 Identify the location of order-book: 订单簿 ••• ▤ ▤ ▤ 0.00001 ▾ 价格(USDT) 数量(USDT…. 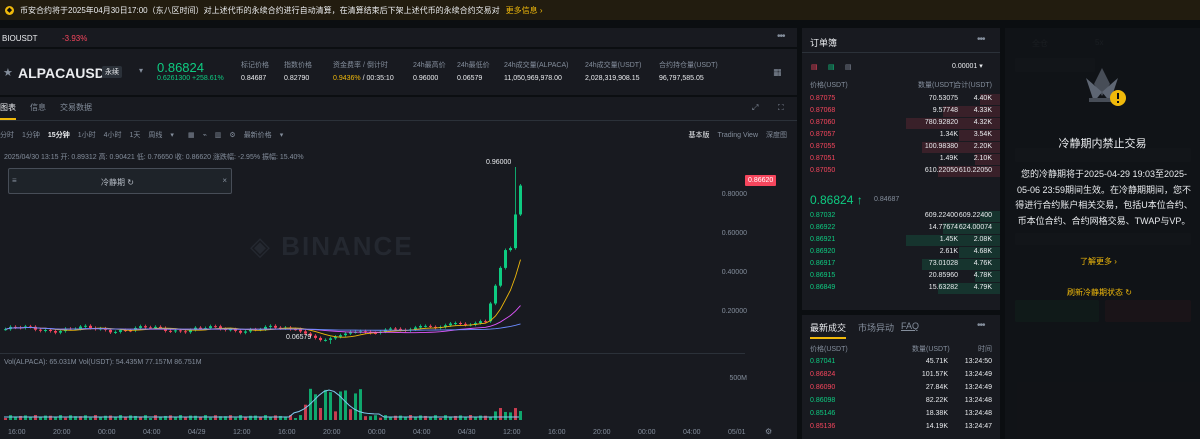
(901, 169).